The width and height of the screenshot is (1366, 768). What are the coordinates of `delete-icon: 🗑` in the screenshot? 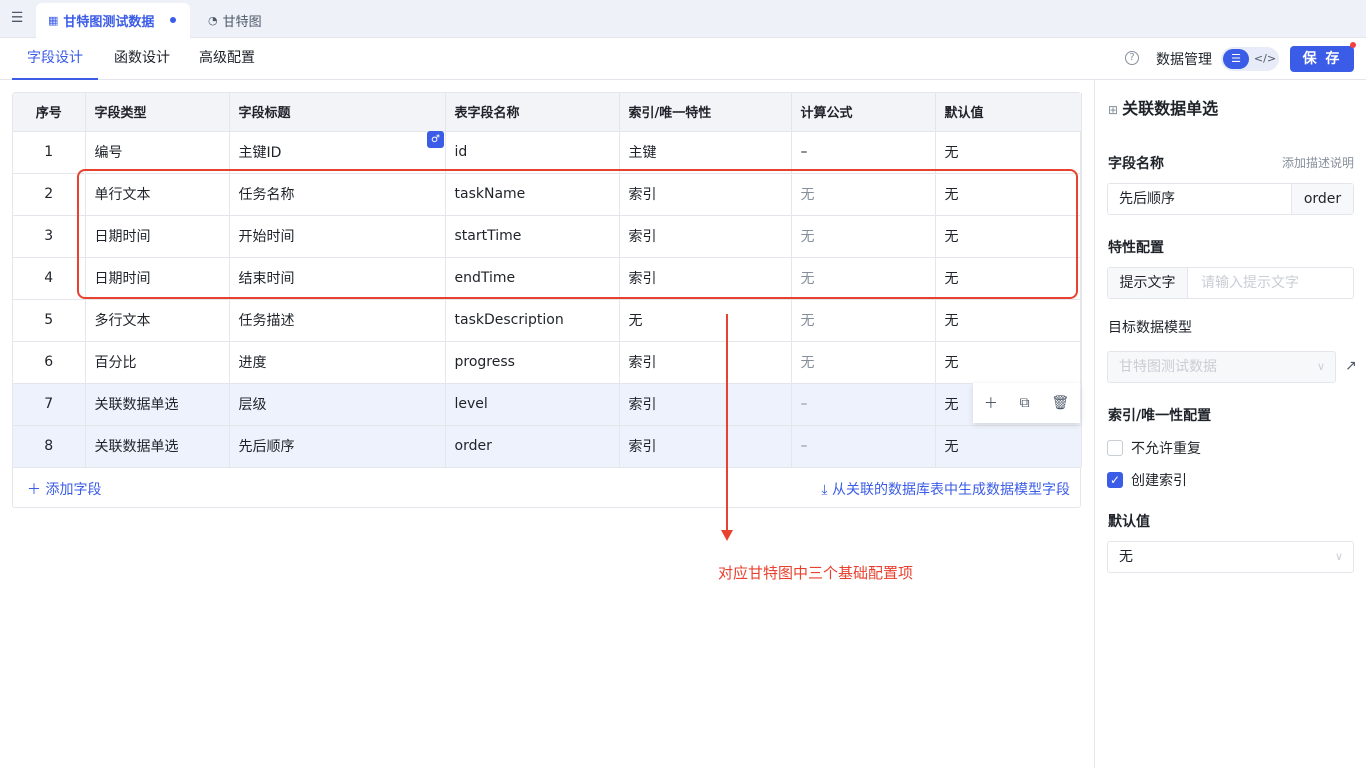 It's located at (1060, 403).